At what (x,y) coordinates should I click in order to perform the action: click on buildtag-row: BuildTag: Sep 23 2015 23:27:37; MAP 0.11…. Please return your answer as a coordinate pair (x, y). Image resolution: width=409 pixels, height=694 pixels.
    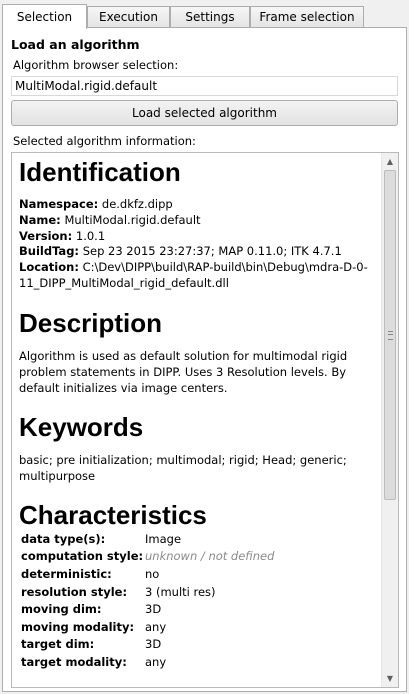
    Looking at the image, I should click on (196, 252).